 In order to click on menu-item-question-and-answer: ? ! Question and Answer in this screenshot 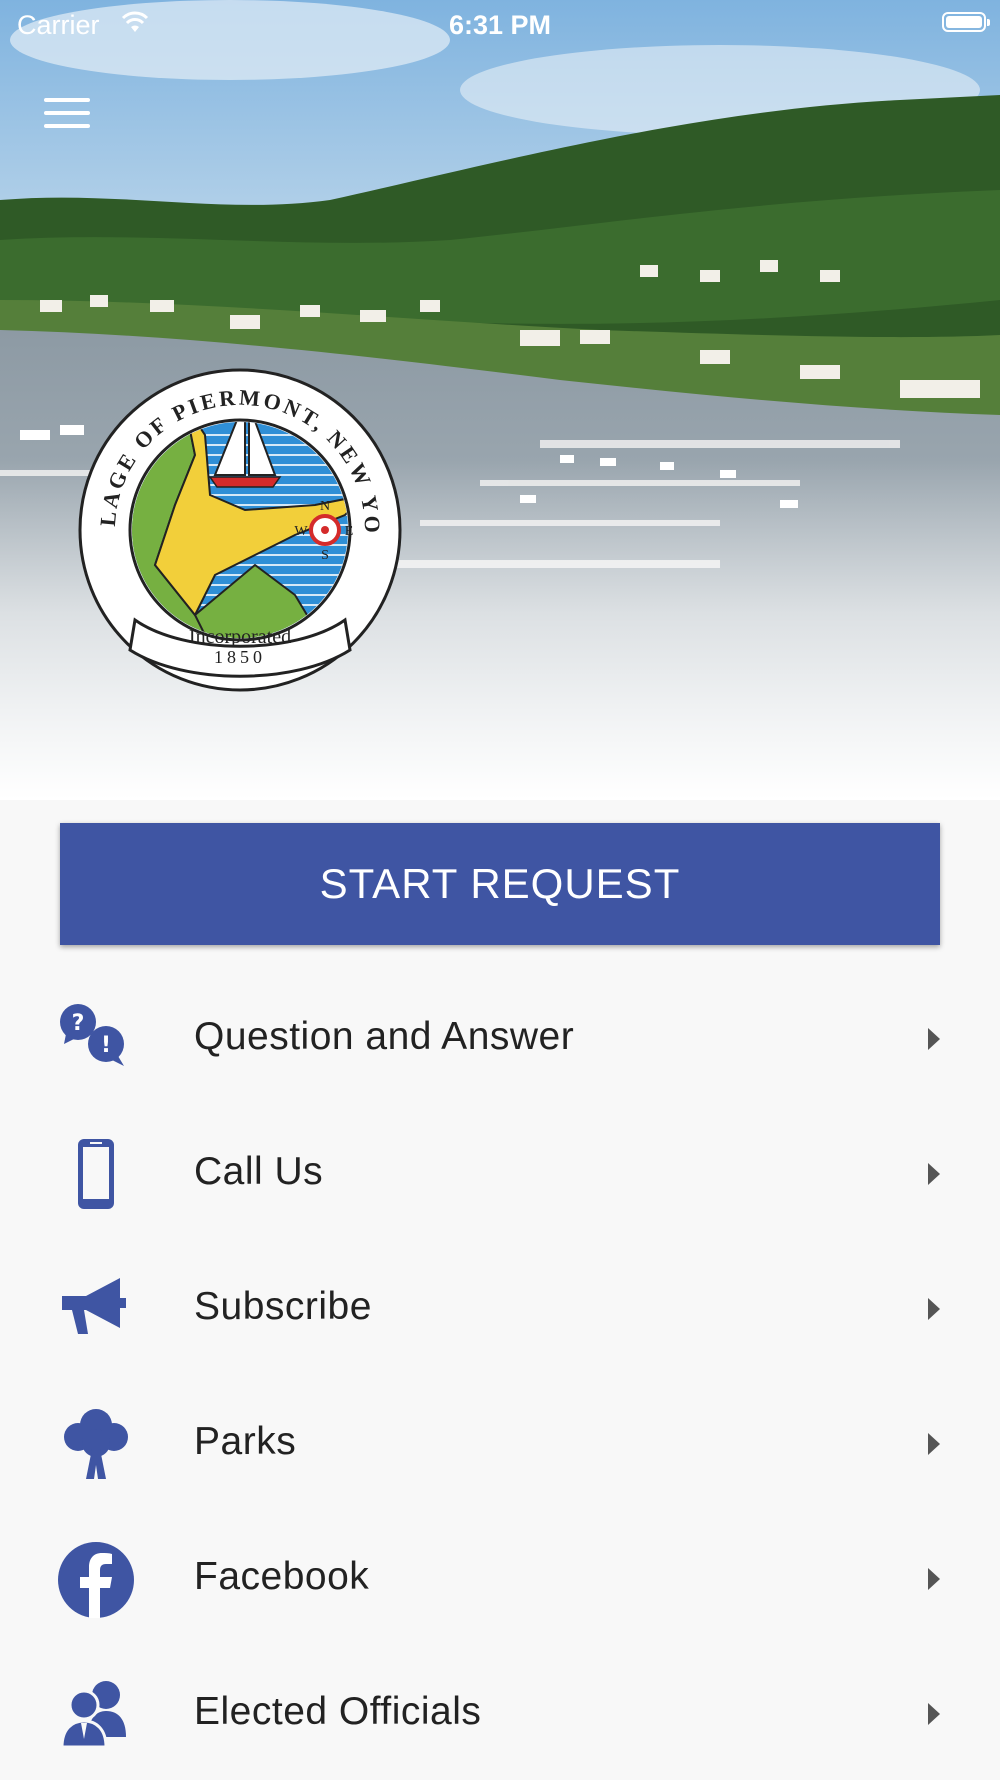, I will do `click(500, 1037)`.